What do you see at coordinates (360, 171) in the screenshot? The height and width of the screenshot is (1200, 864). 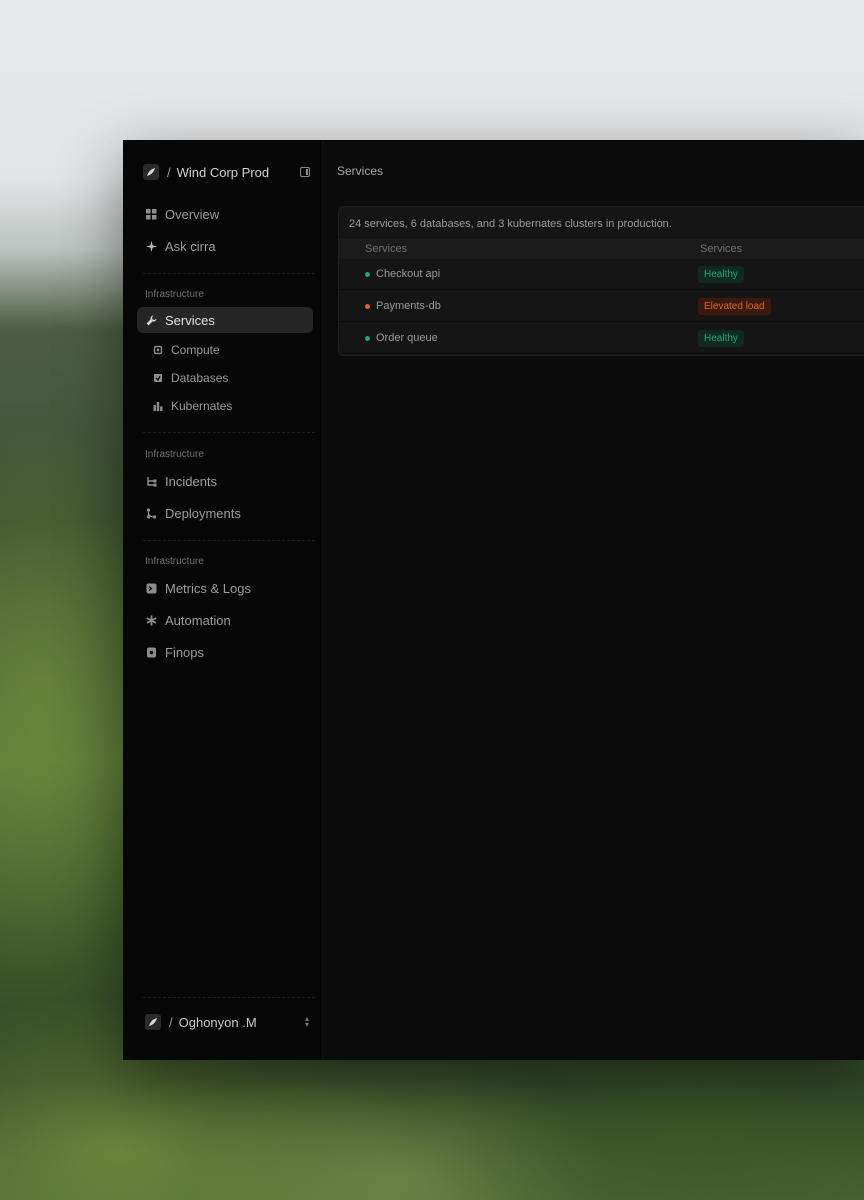 I see `page-title: Services` at bounding box center [360, 171].